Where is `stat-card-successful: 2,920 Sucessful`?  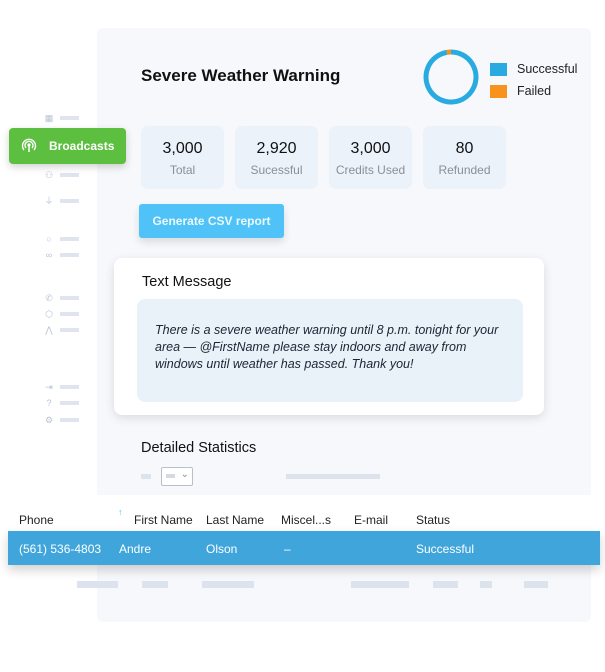 stat-card-successful: 2,920 Sucessful is located at coordinates (276, 157).